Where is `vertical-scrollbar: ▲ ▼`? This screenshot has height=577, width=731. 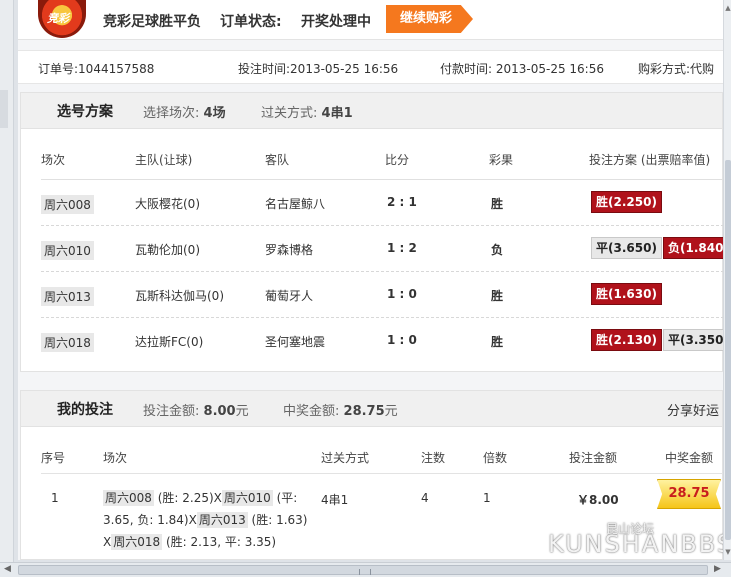
vertical-scrollbar: ▲ ▼ is located at coordinates (727, 280).